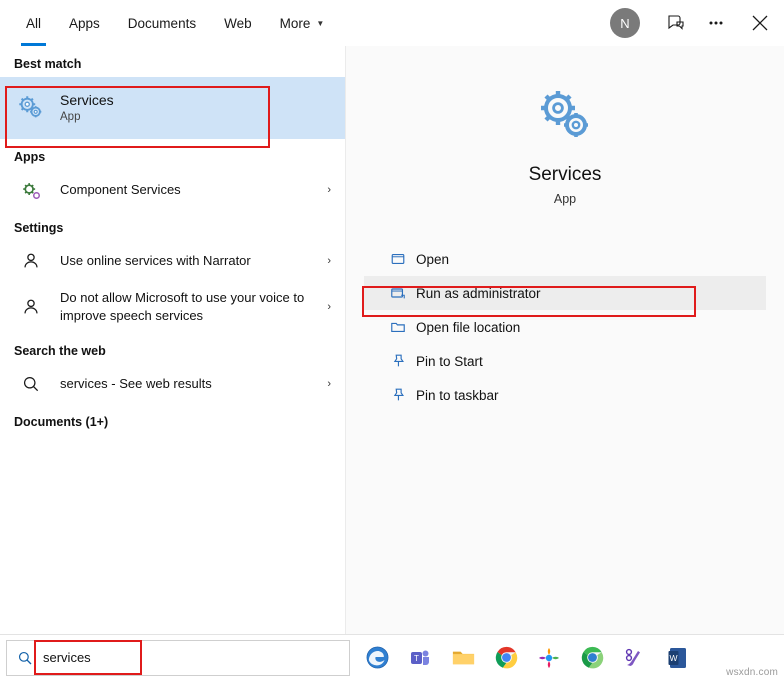  What do you see at coordinates (565, 259) in the screenshot?
I see `action-open: Open` at bounding box center [565, 259].